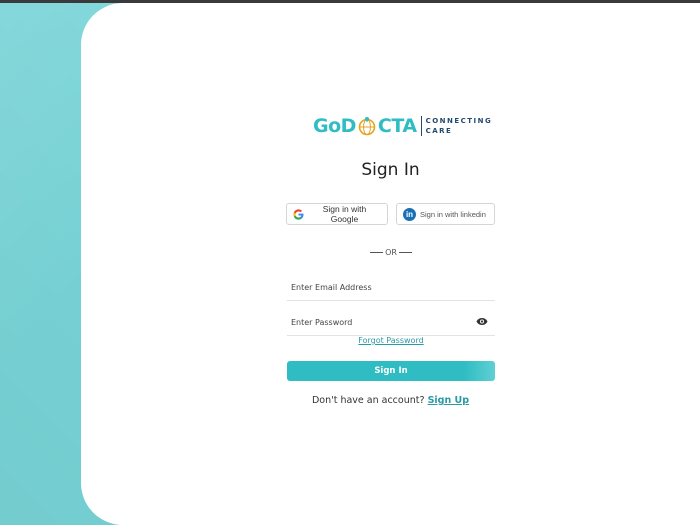 Image resolution: width=700 pixels, height=525 pixels. I want to click on no-account-text: Don't have an account?, so click(368, 400).